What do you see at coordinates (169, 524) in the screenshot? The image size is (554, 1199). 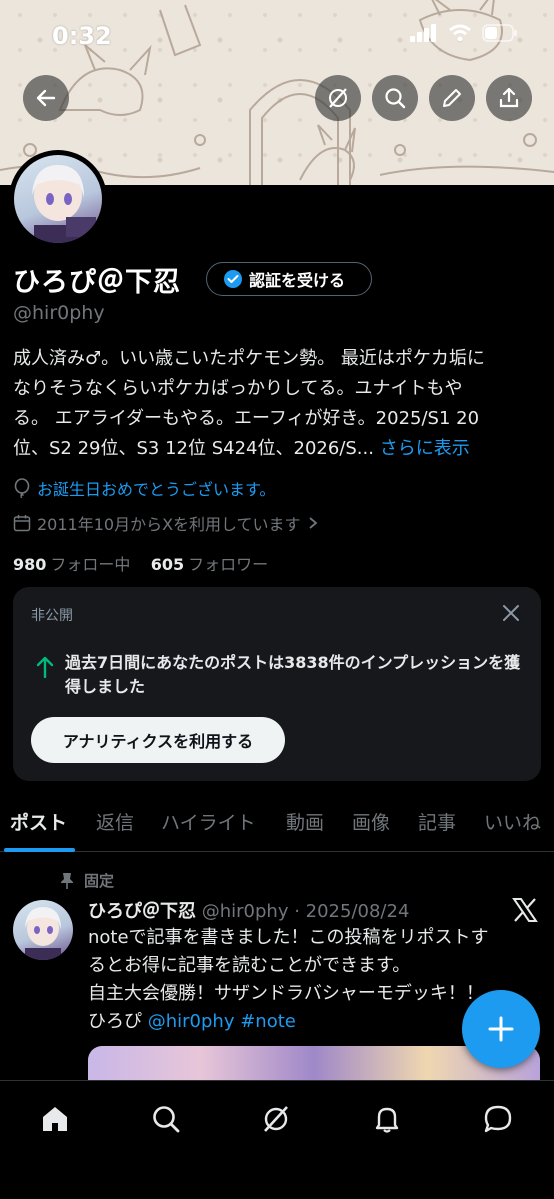 I see `joined-text: 2011年10月からXを利用しています` at bounding box center [169, 524].